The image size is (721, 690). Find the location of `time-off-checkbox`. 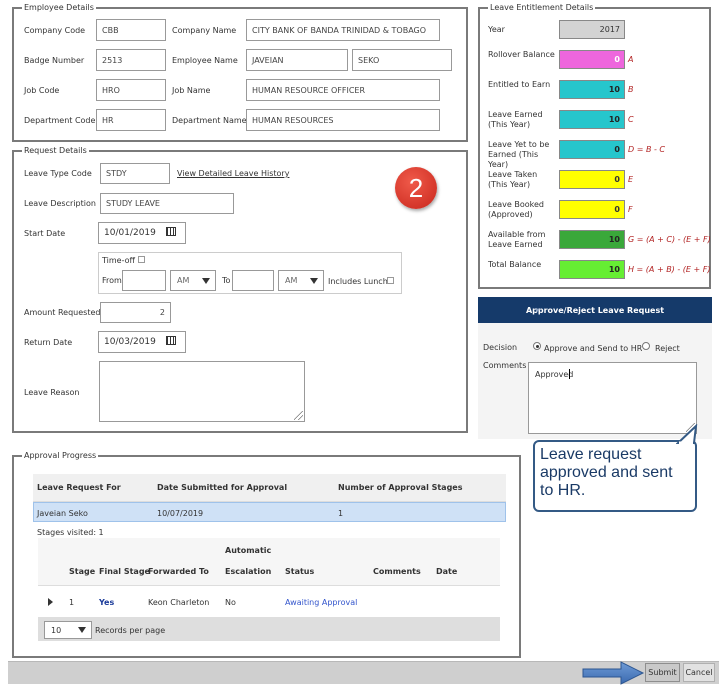

time-off-checkbox is located at coordinates (141, 259).